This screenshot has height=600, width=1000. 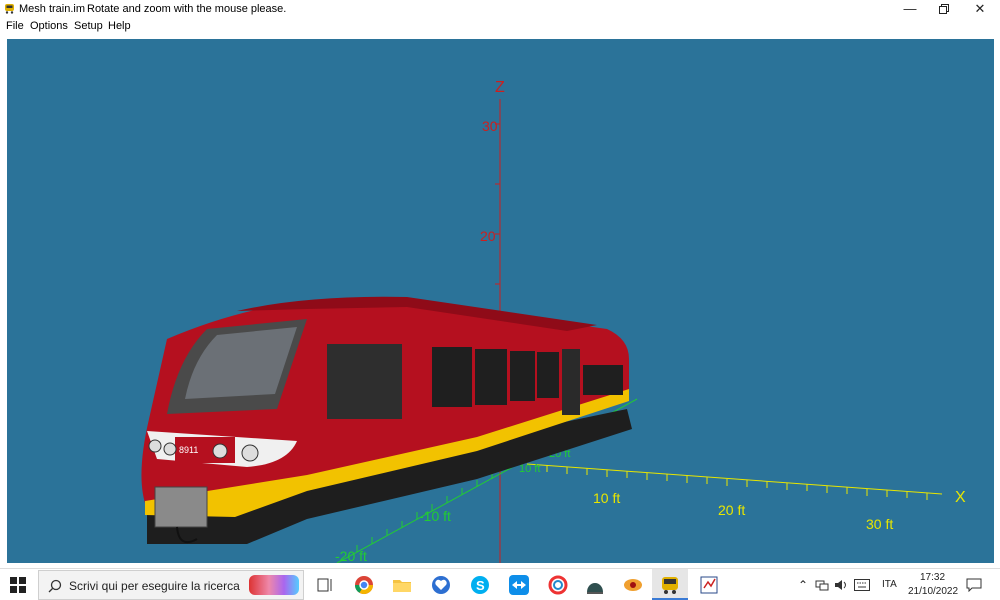 I want to click on start-button, so click(x=18, y=585).